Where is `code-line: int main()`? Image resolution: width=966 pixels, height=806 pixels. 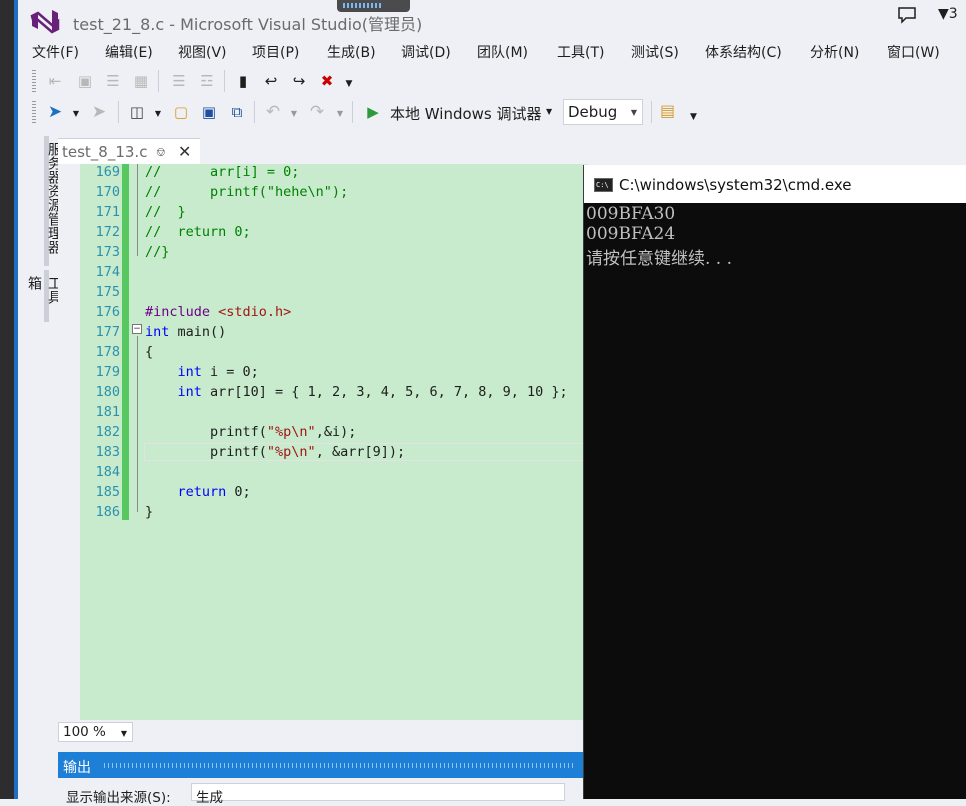
code-line: int main() is located at coordinates (185, 332).